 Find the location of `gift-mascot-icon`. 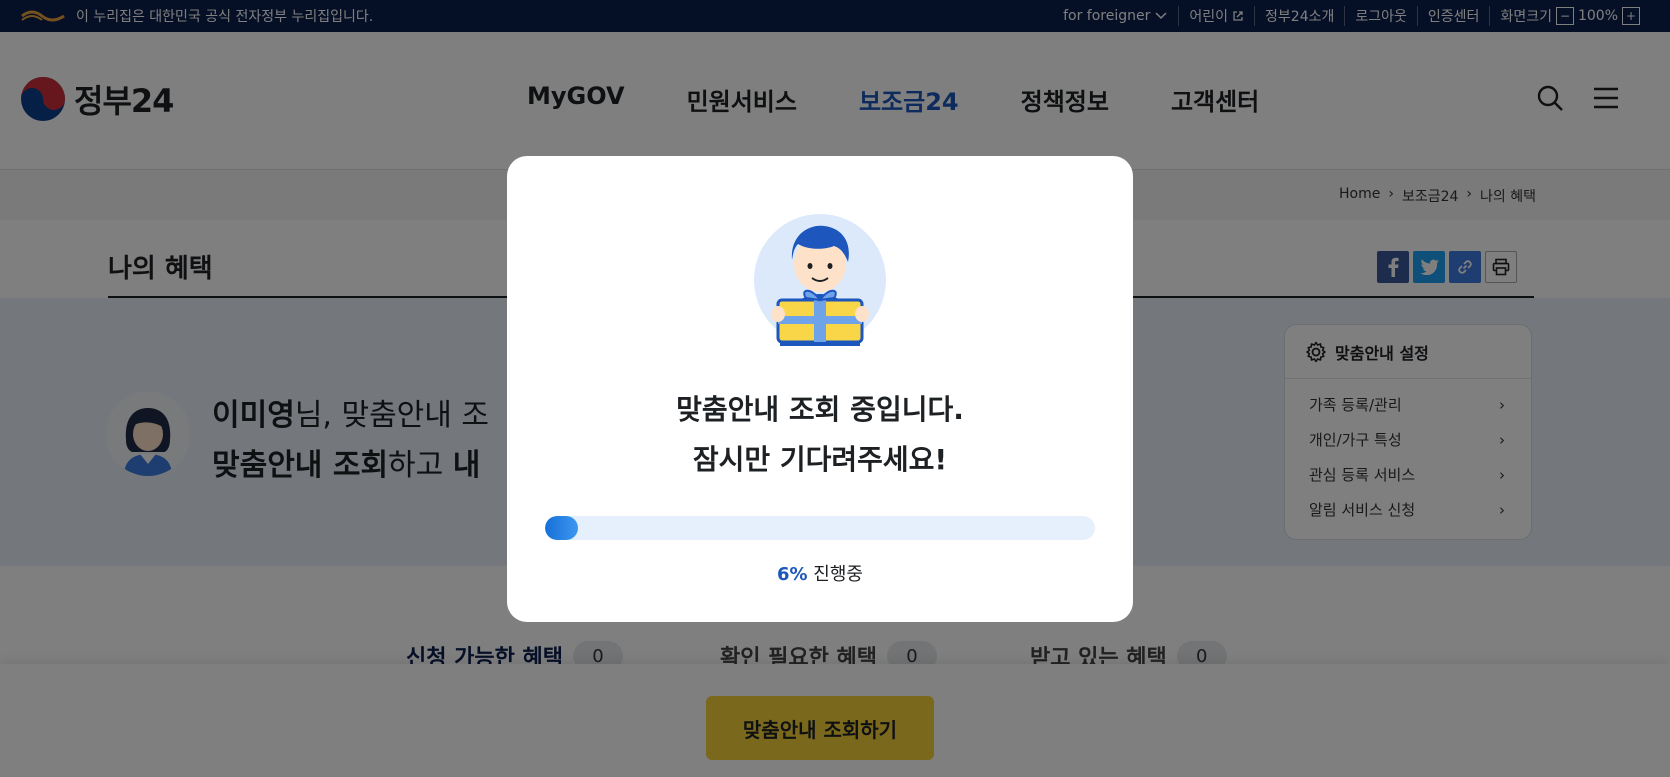

gift-mascot-icon is located at coordinates (820, 280).